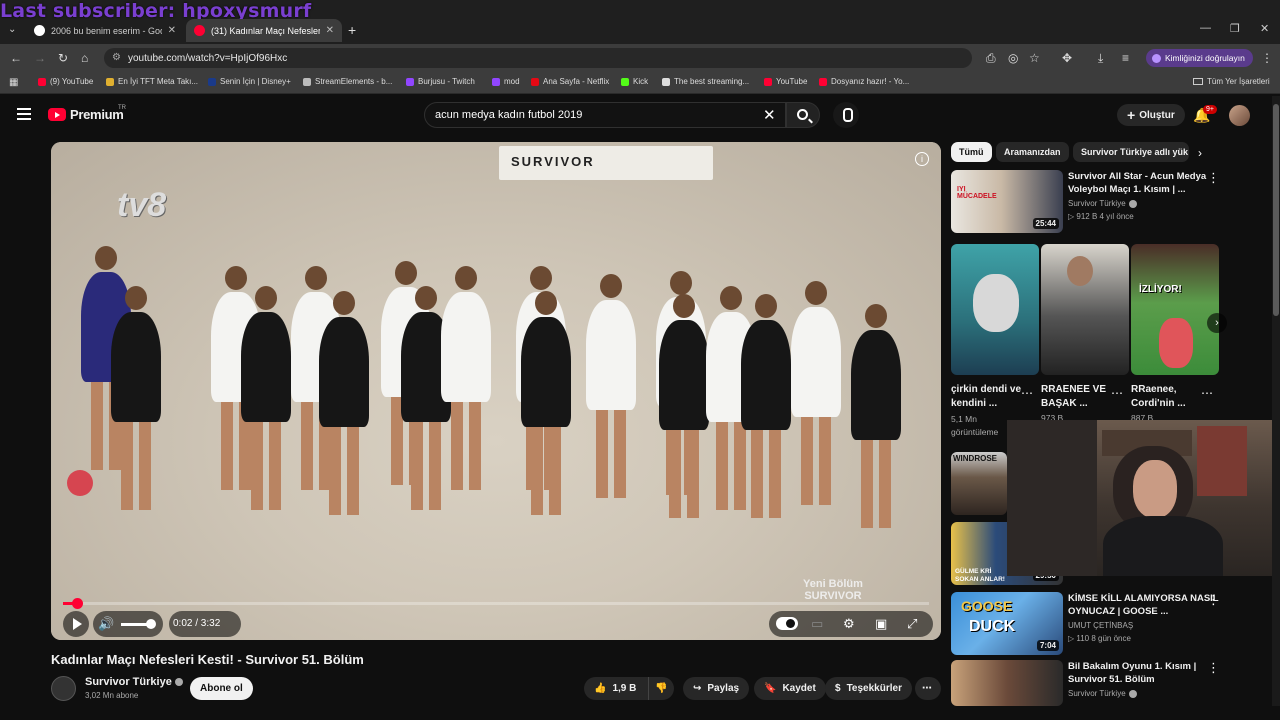  What do you see at coordinates (1032, 152) in the screenshot?
I see `chip-from-search: Aramanızdan` at bounding box center [1032, 152].